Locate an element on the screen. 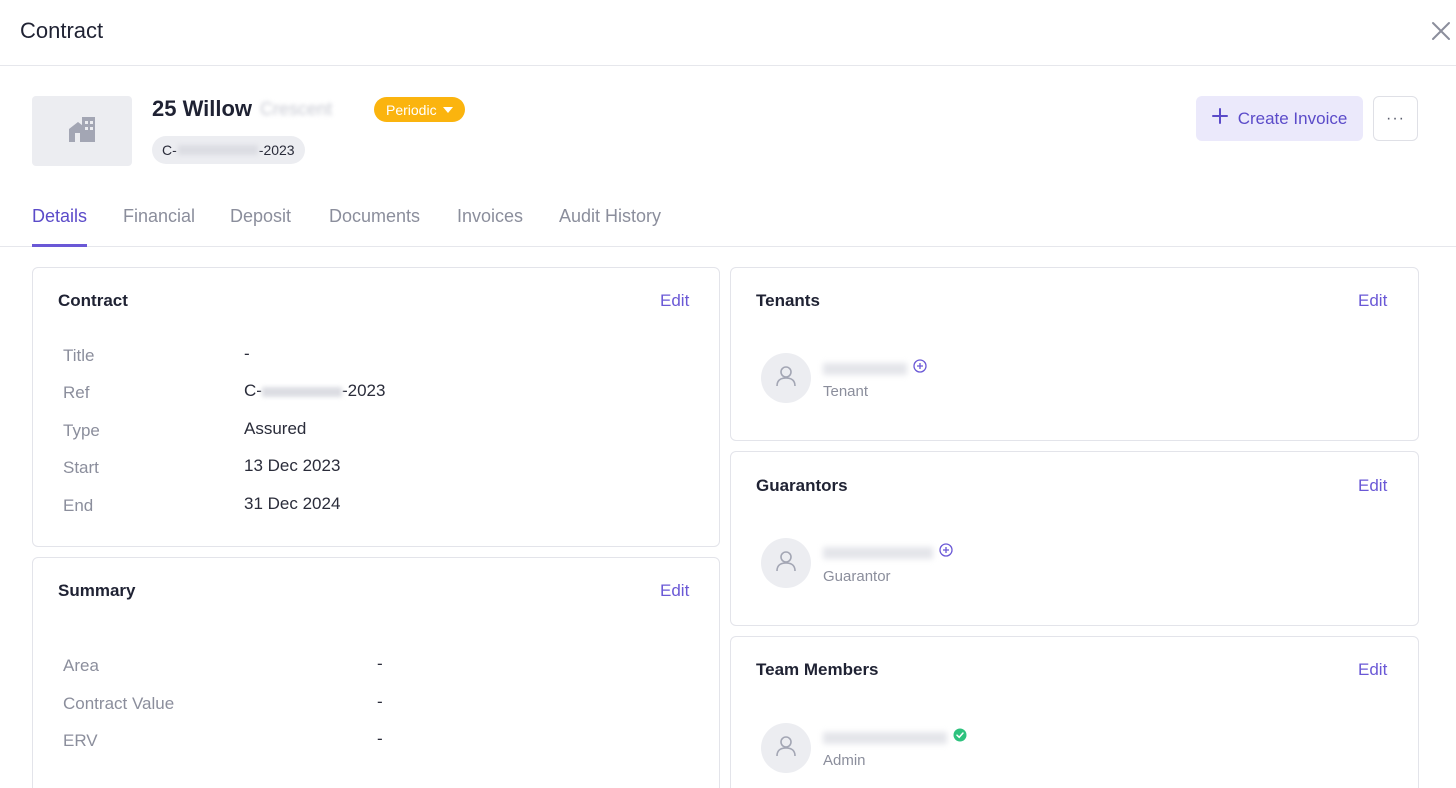 The image size is (1456, 788). team-member-role: Admin is located at coordinates (844, 760).